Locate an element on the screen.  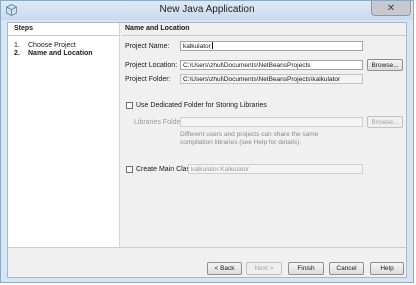
cancel-button: Cancel is located at coordinates (346, 268).